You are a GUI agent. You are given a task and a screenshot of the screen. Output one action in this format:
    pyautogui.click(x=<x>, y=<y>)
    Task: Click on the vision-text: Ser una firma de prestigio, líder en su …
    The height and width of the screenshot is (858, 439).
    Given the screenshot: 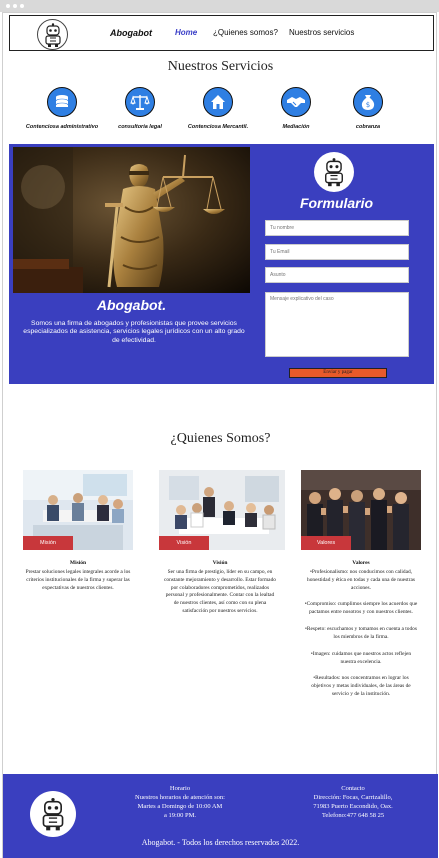 What is the action you would take?
    pyautogui.click(x=220, y=592)
    